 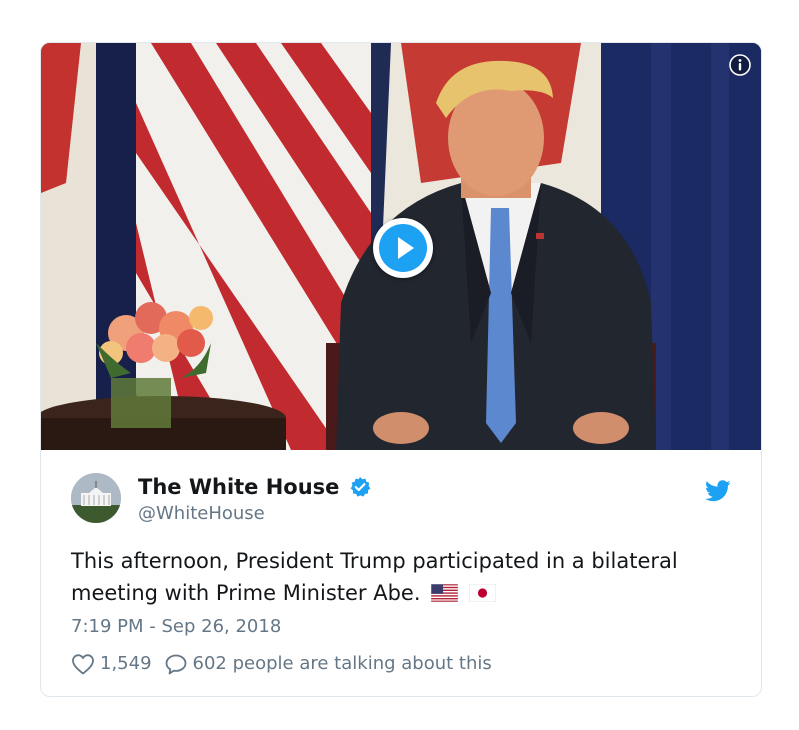 What do you see at coordinates (482, 591) in the screenshot?
I see `japan-flag-icon` at bounding box center [482, 591].